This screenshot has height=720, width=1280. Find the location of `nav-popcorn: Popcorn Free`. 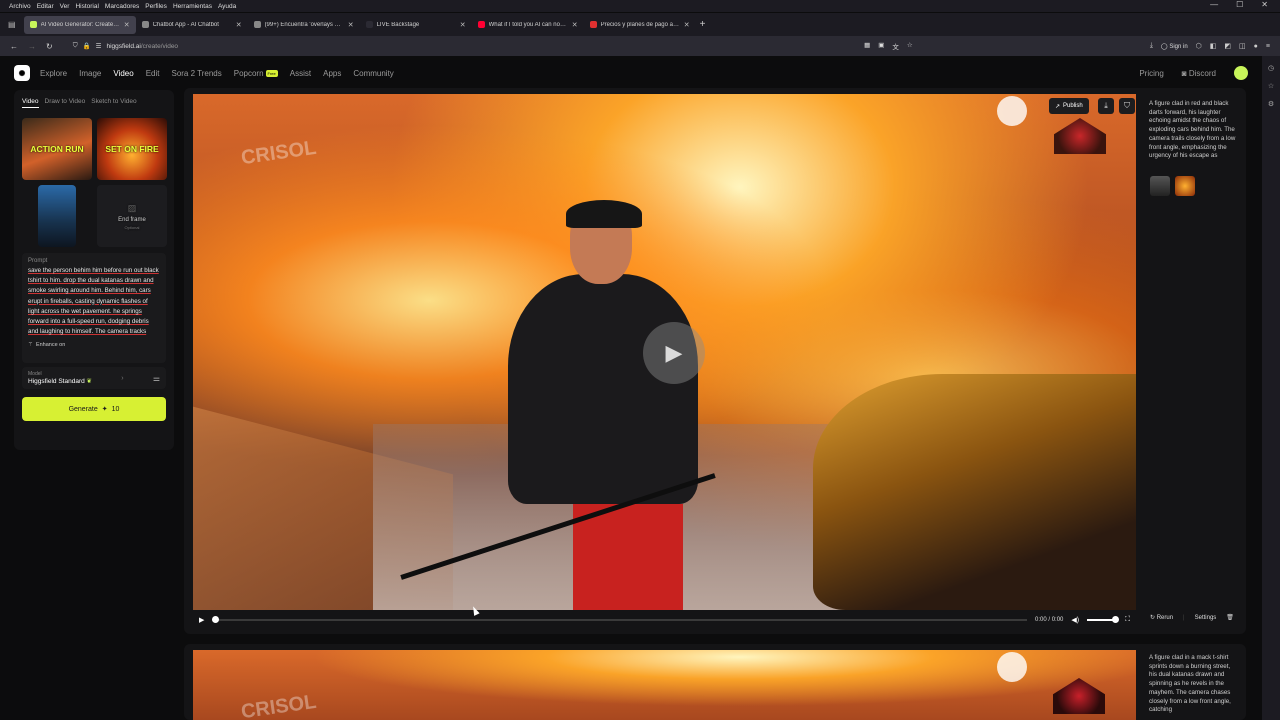

nav-popcorn: Popcorn Free is located at coordinates (256, 73).